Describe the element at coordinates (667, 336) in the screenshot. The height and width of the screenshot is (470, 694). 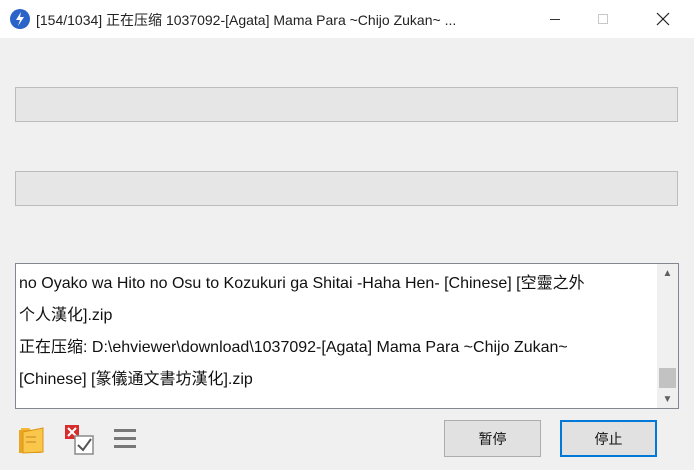
I see `vertical-scrollbar: ▲ ▼` at that location.